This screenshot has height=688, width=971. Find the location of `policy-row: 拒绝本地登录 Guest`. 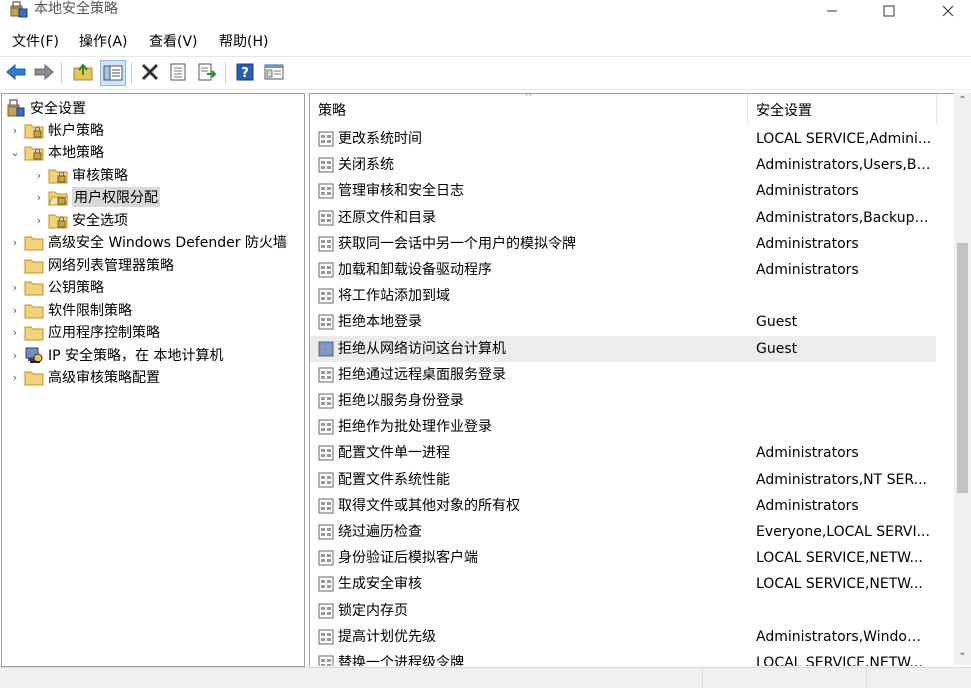

policy-row: 拒绝本地登录 Guest is located at coordinates (623, 322).